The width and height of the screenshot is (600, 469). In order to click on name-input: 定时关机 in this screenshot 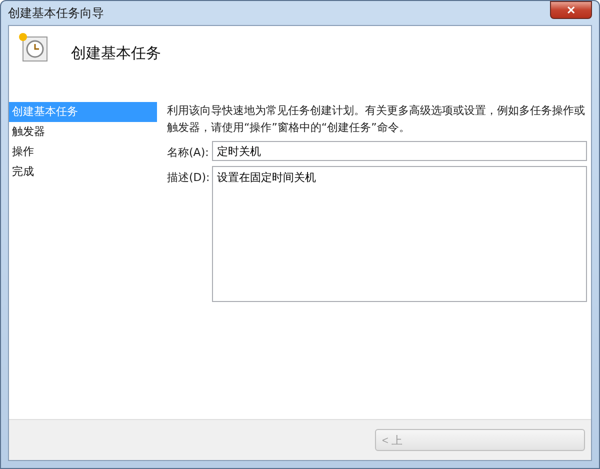, I will do `click(399, 151)`.